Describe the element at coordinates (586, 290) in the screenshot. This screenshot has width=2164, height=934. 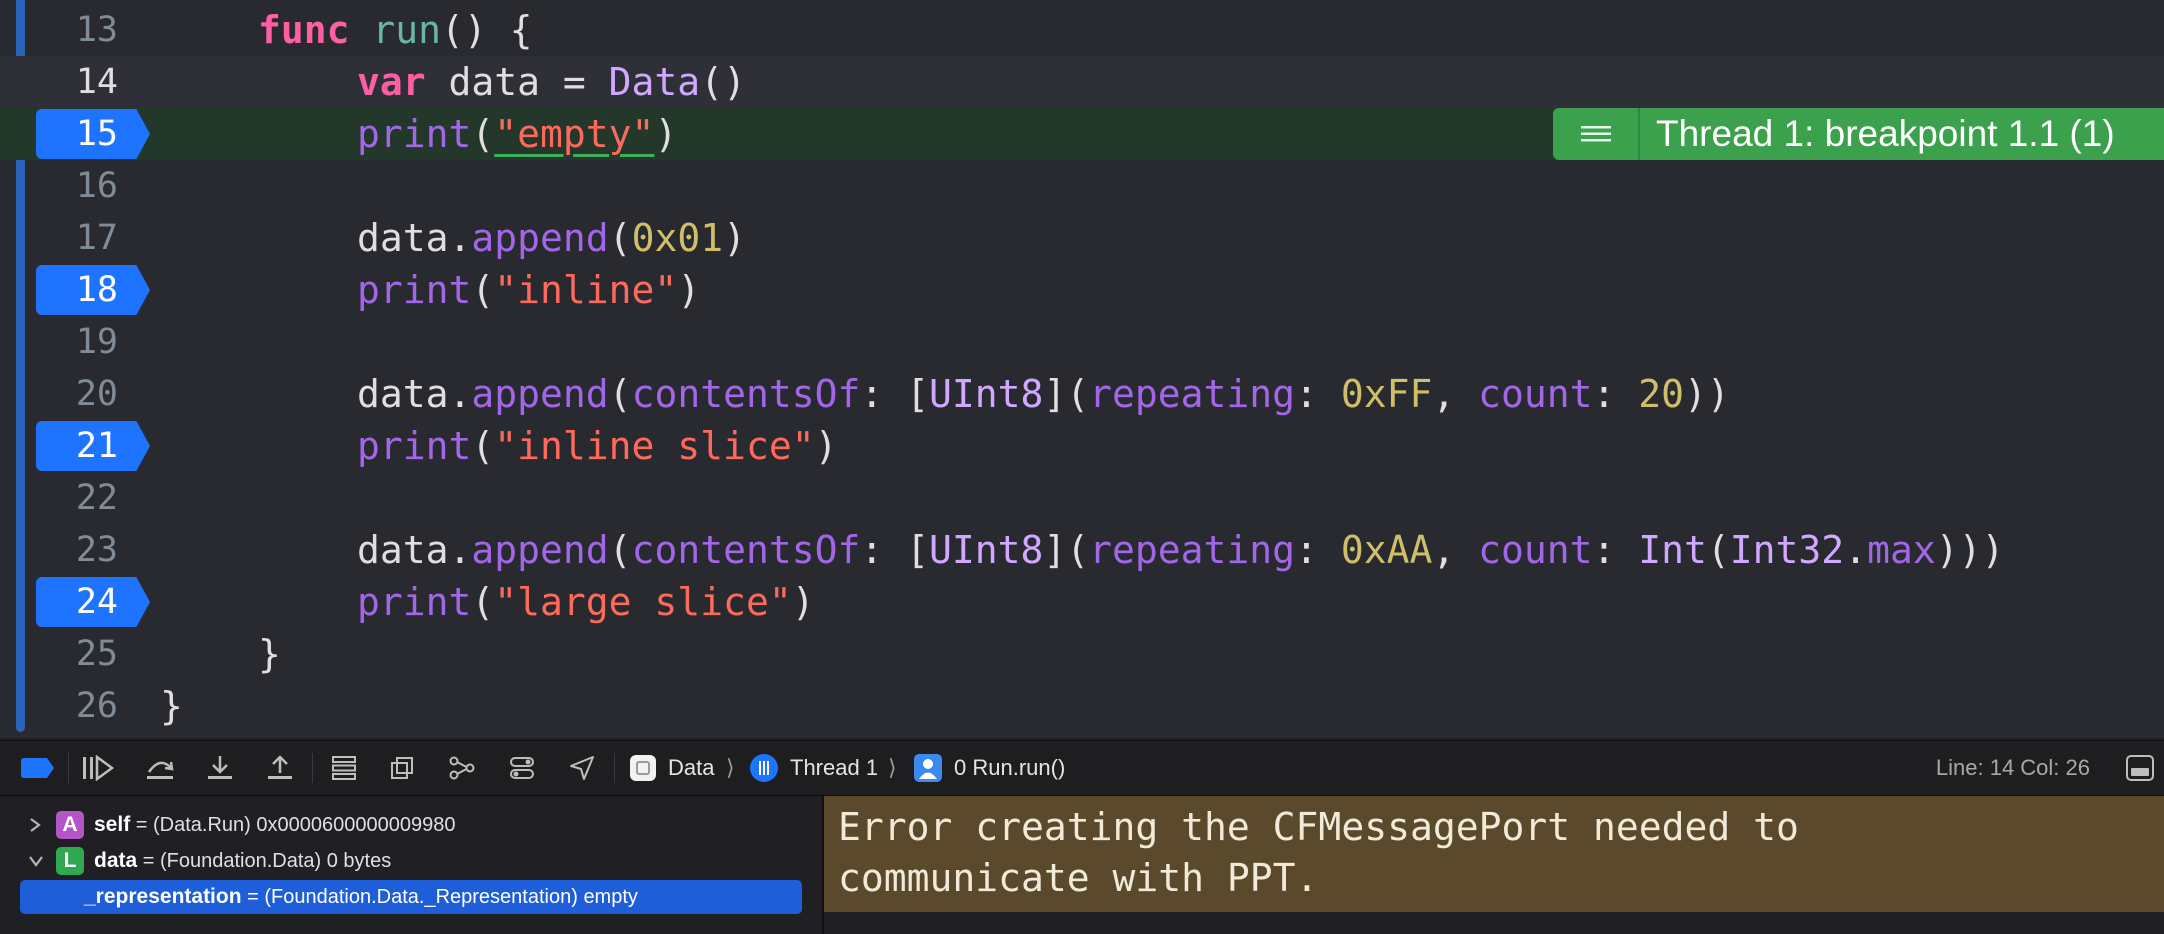
I see `code-token: "inline"` at that location.